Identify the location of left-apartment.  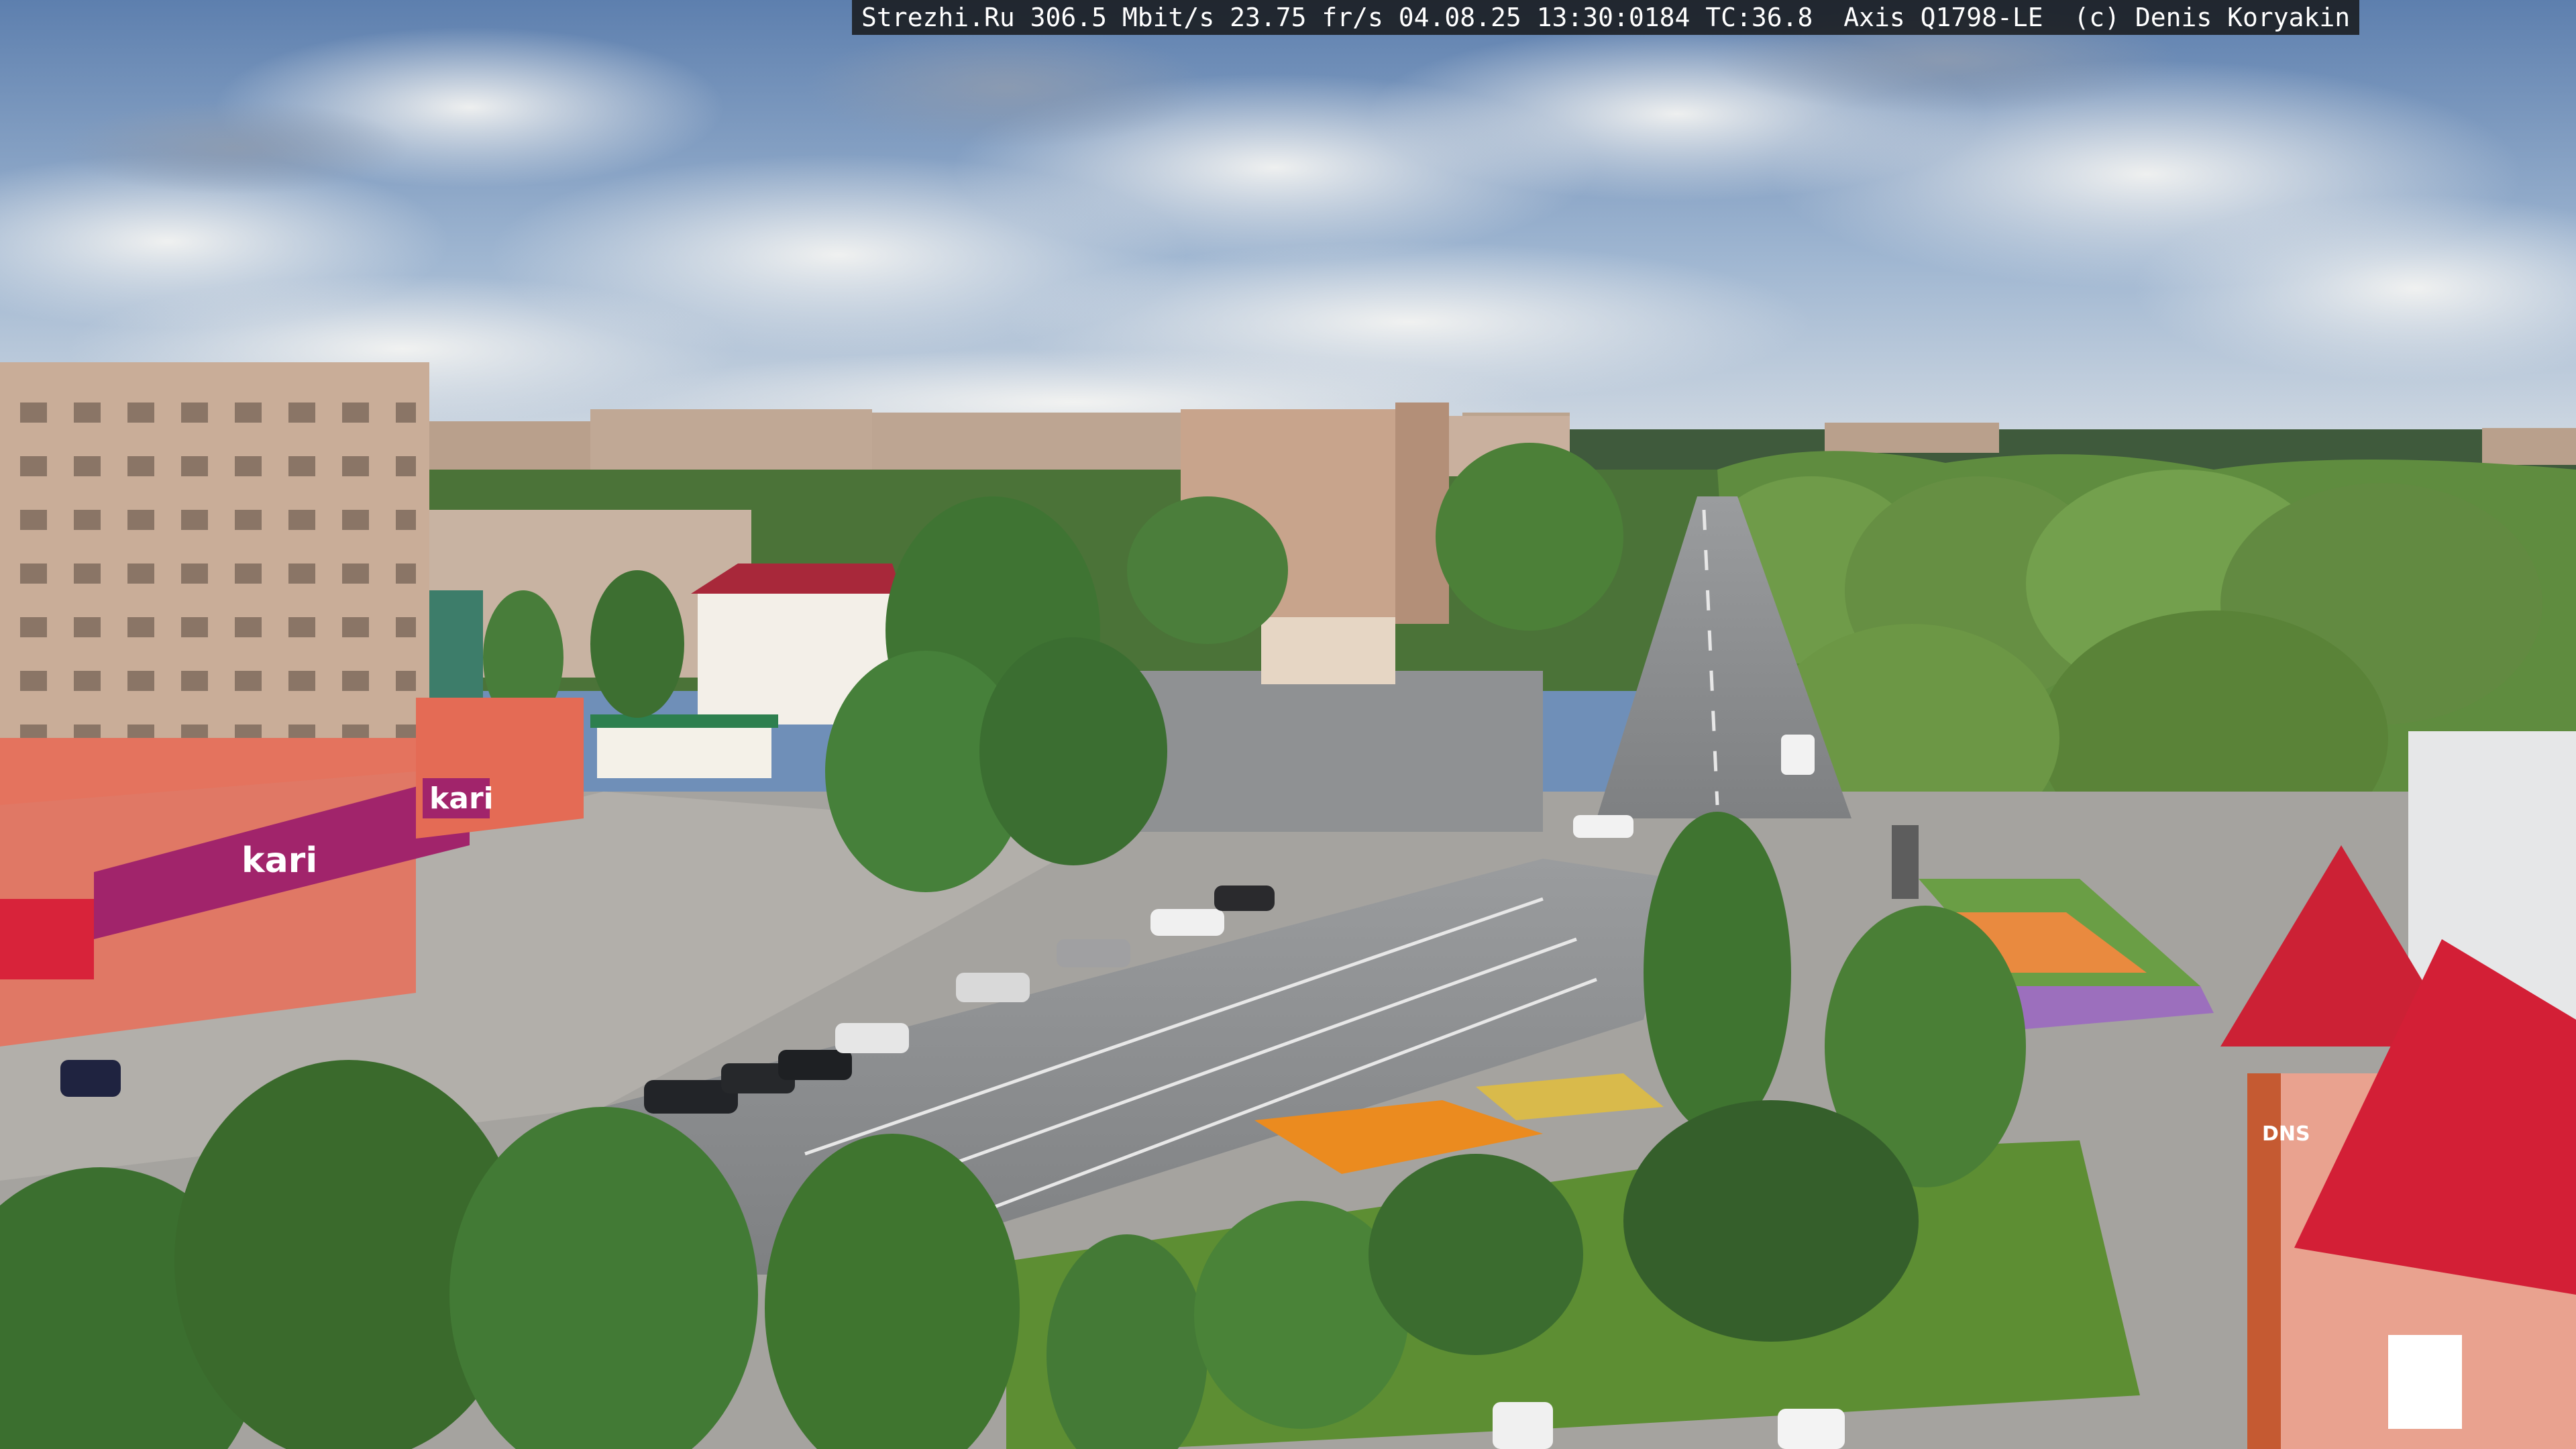
(214, 570).